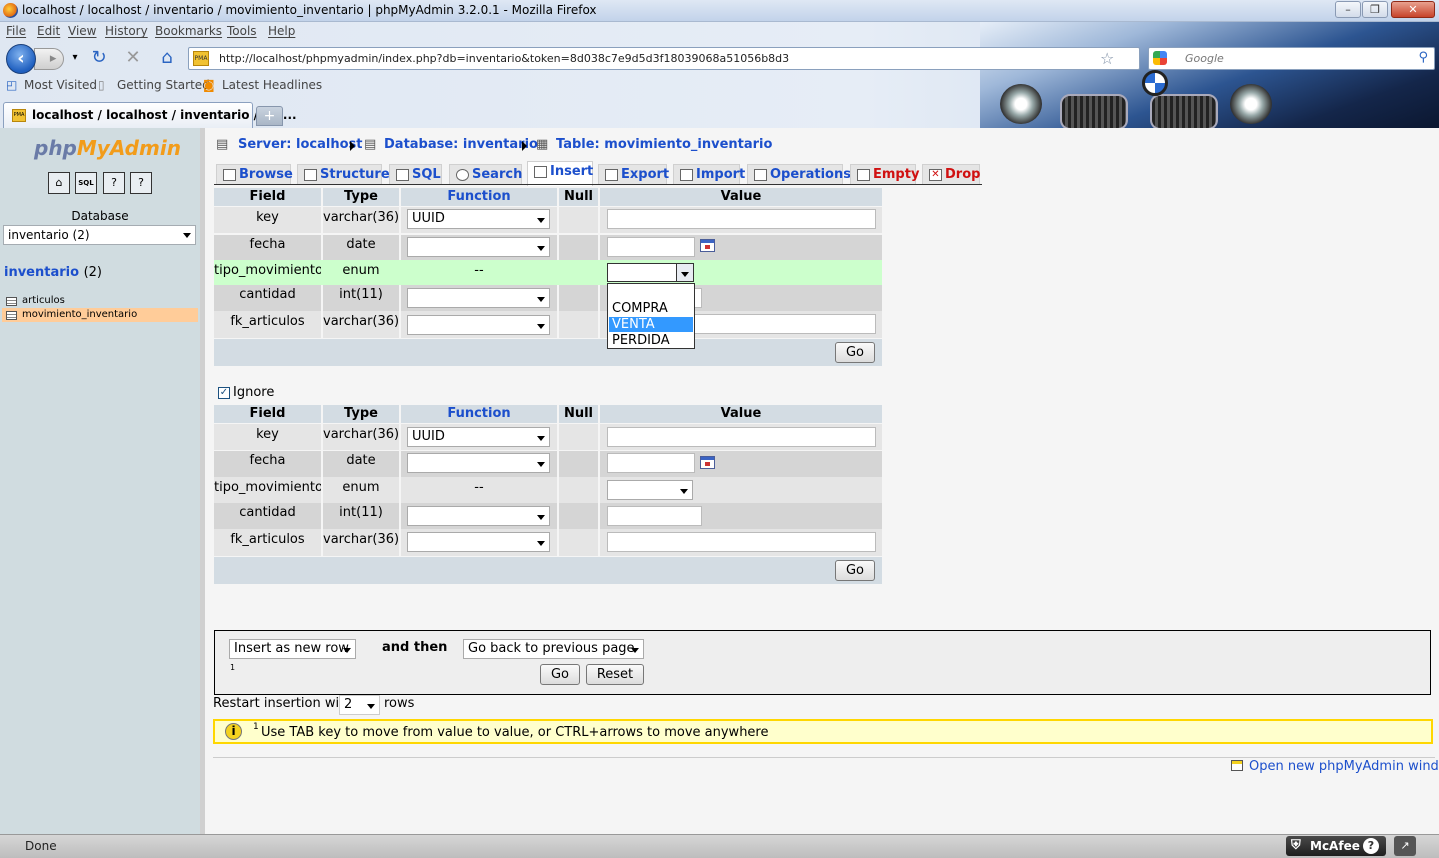  Describe the element at coordinates (82, 31) in the screenshot. I see `menu-view: View` at that location.